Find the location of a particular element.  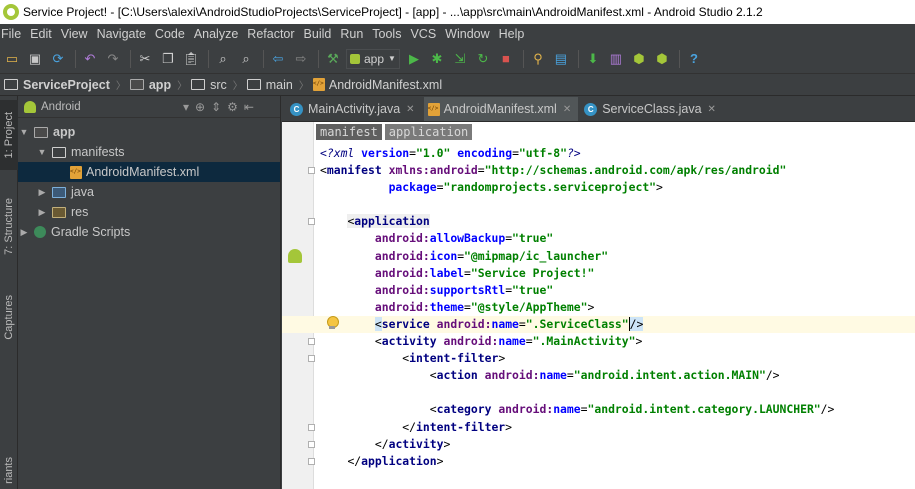

make-icon: ⚒ is located at coordinates (333, 59).